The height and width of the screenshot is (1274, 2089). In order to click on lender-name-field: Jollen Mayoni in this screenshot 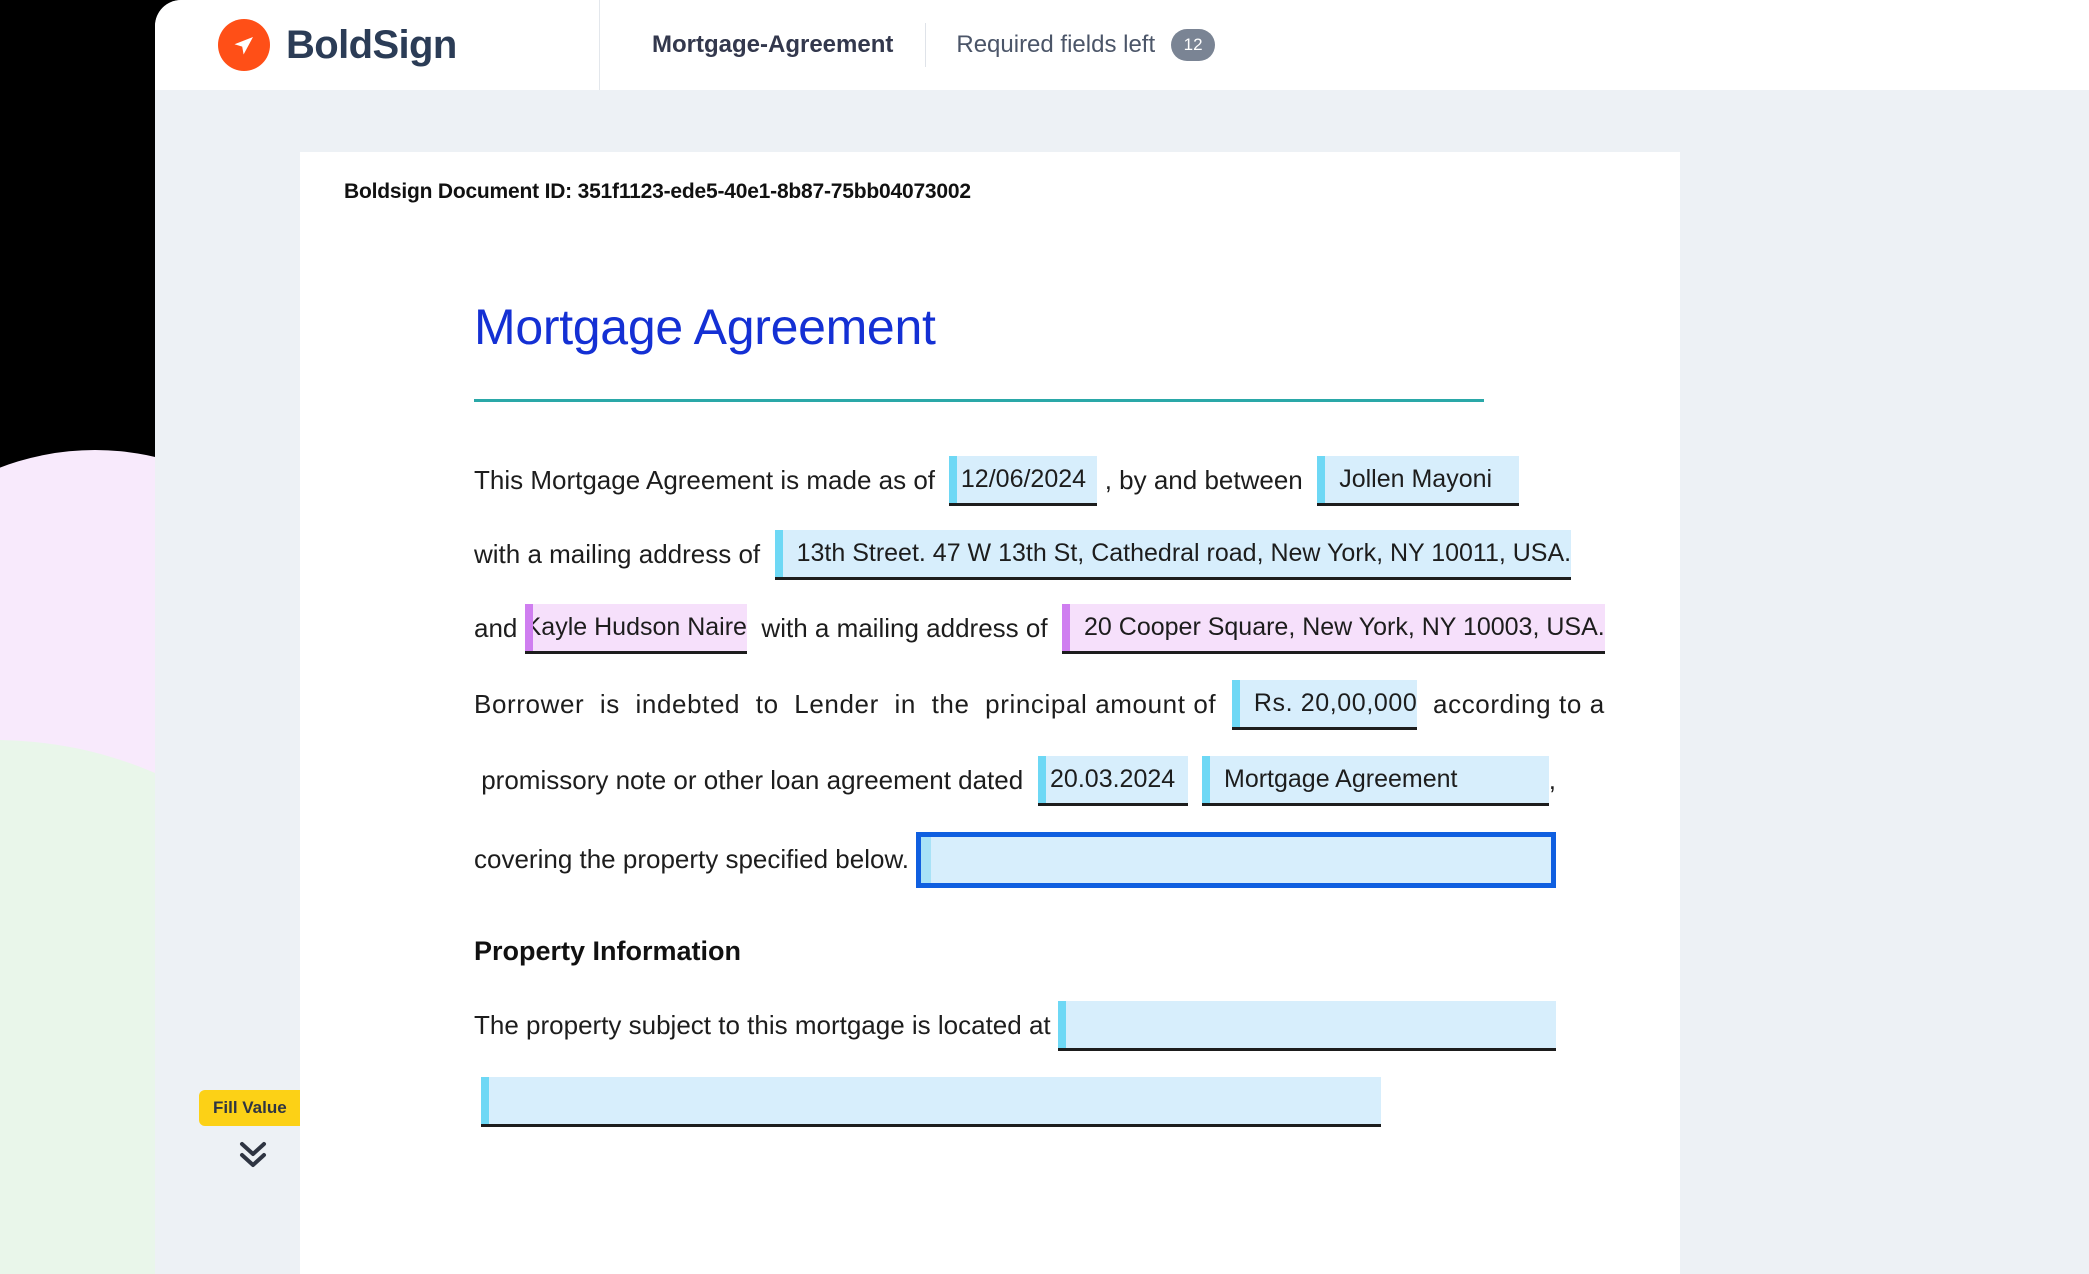, I will do `click(1418, 481)`.